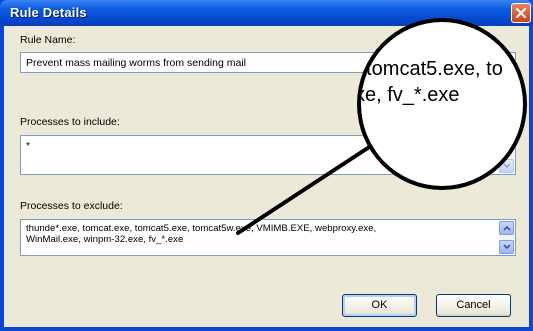 The image size is (533, 331). What do you see at coordinates (408, 95) in the screenshot?
I see `magnifier-line-2: xe, fv_*.exe` at bounding box center [408, 95].